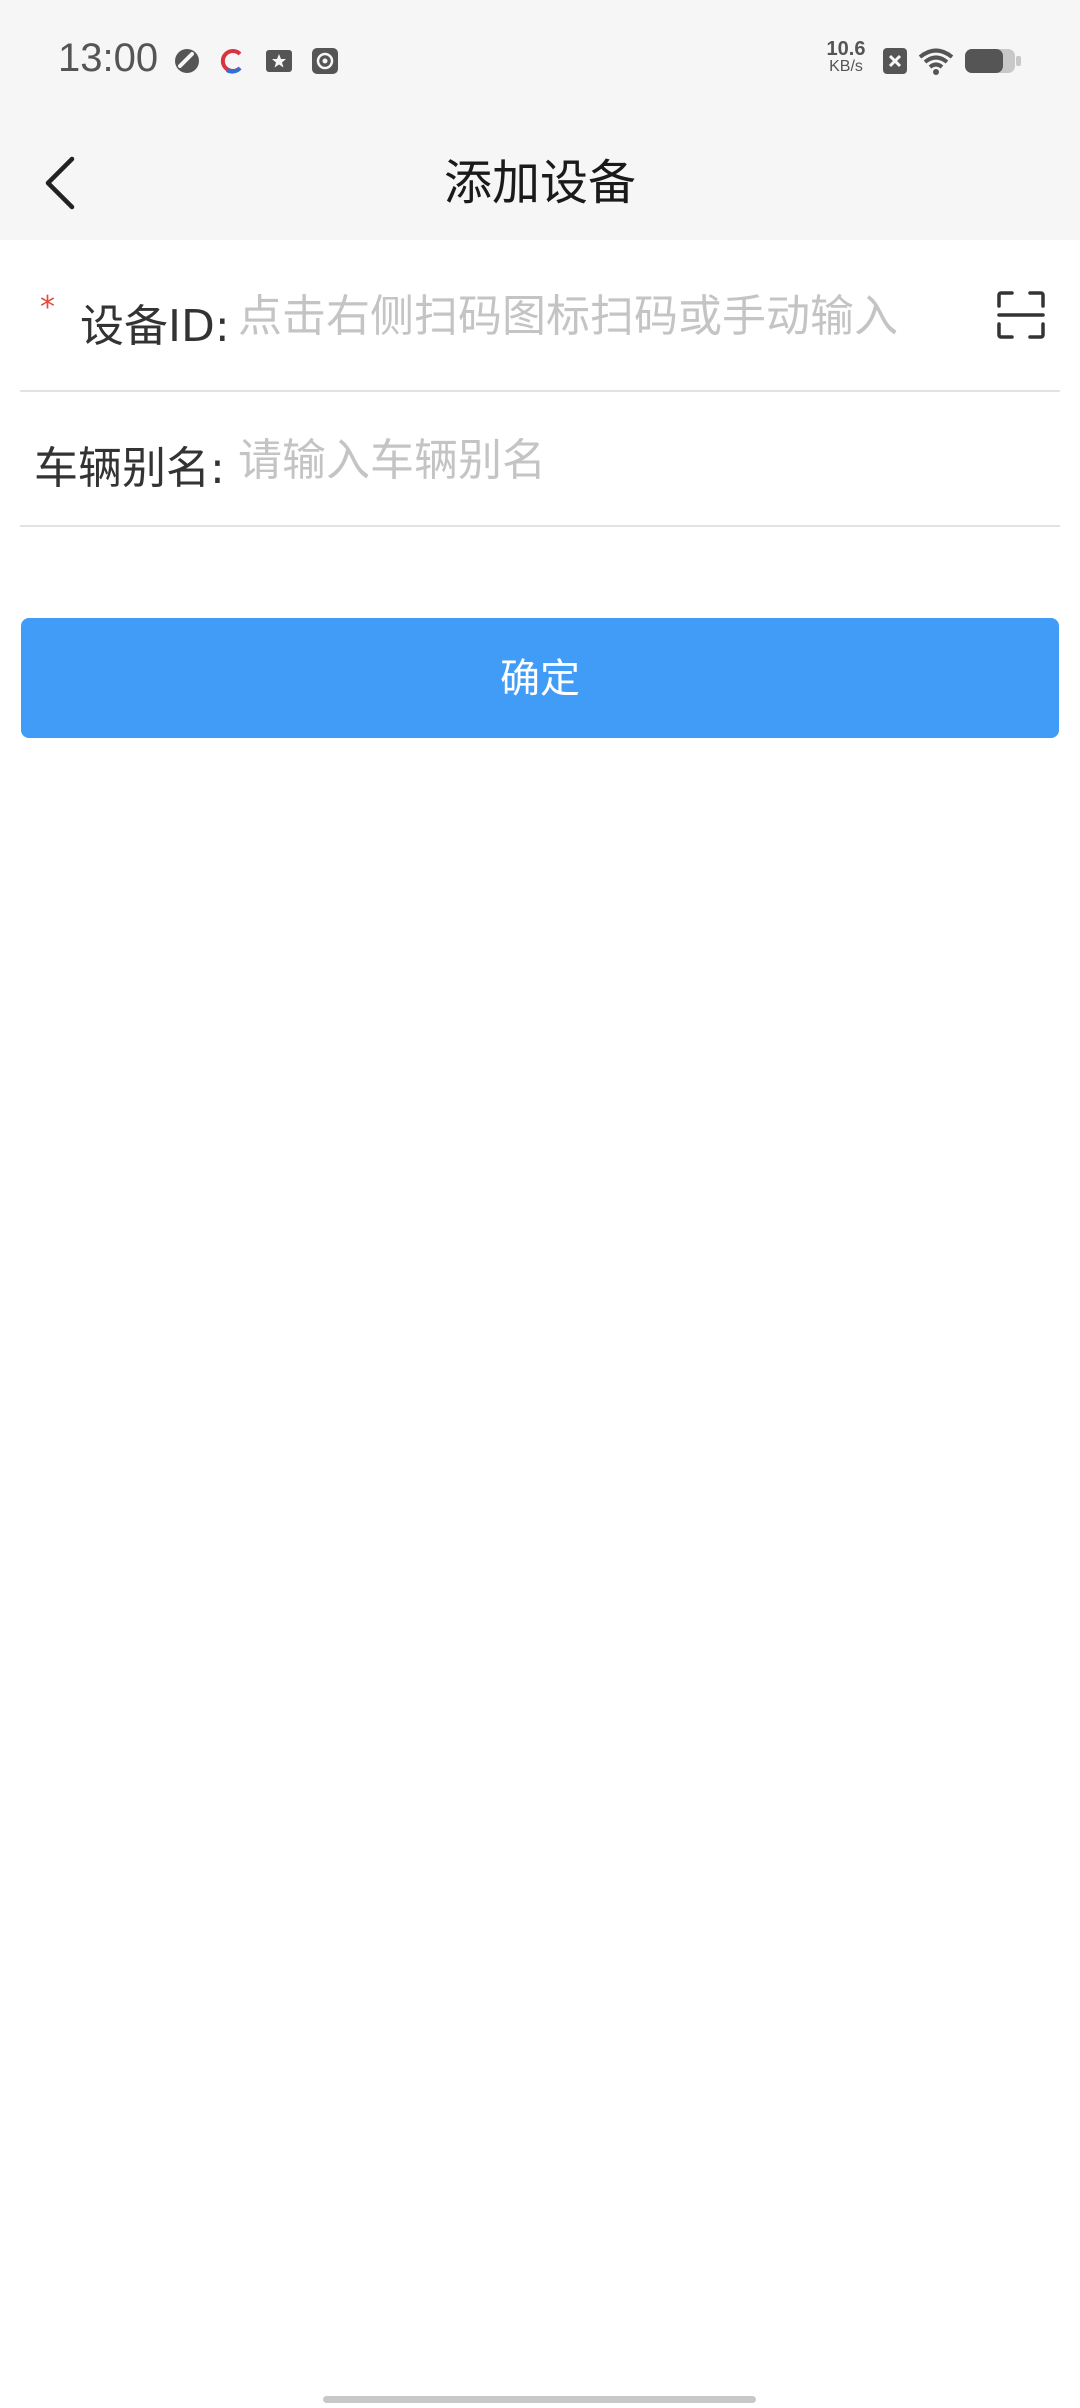 The height and width of the screenshot is (2408, 1080). Describe the element at coordinates (108, 58) in the screenshot. I see `status-time: 13:00` at that location.